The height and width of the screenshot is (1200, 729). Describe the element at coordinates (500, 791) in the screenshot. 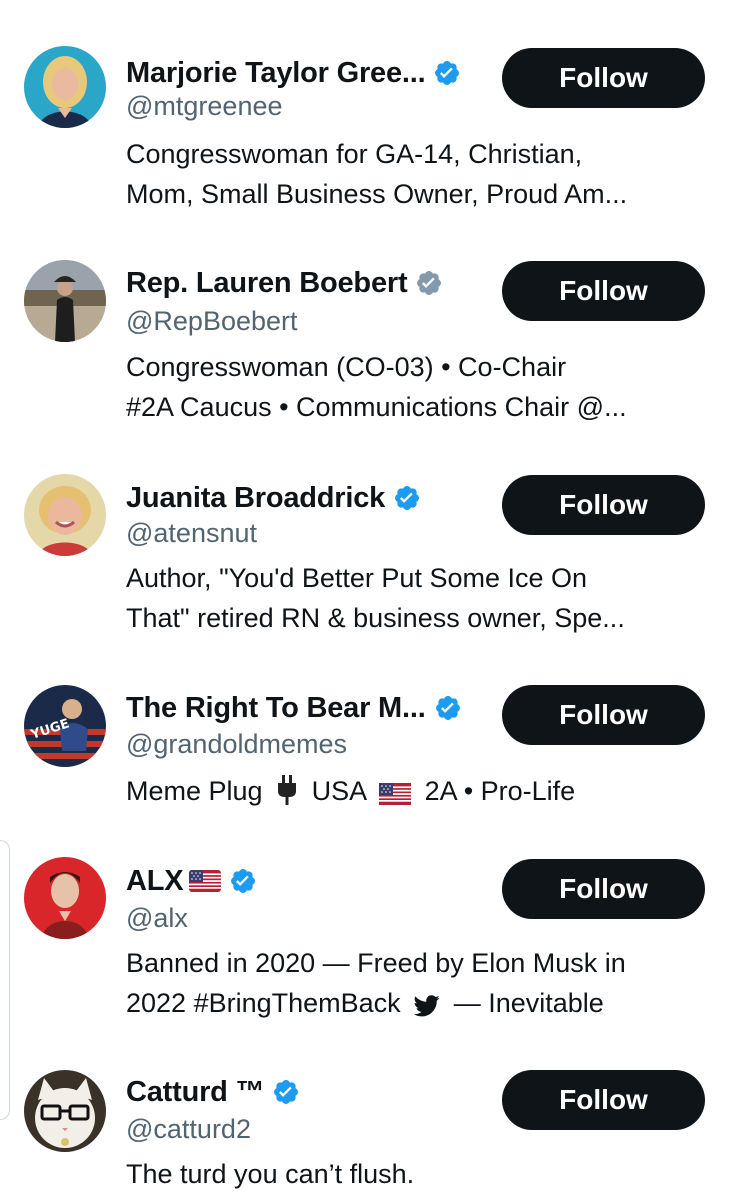

I see `bio-text: 2A • Pro-Life` at that location.